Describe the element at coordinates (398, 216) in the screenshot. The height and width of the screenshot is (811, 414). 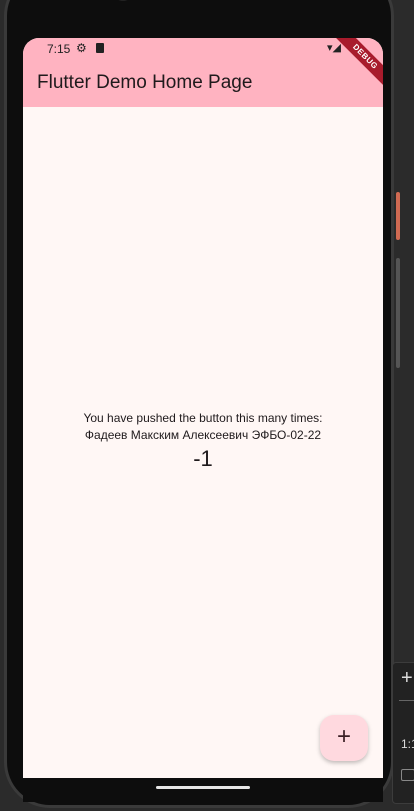
I see `power-button` at that location.